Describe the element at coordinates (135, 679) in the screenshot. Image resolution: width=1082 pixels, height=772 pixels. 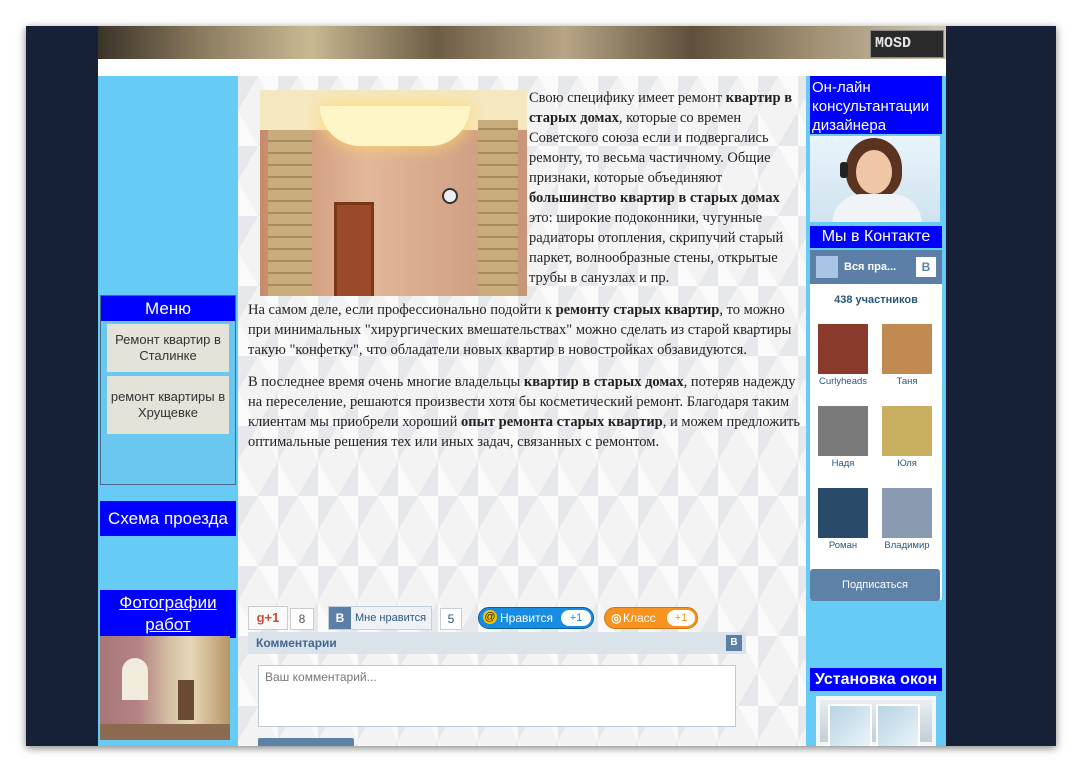
I see `photo-arch` at that location.